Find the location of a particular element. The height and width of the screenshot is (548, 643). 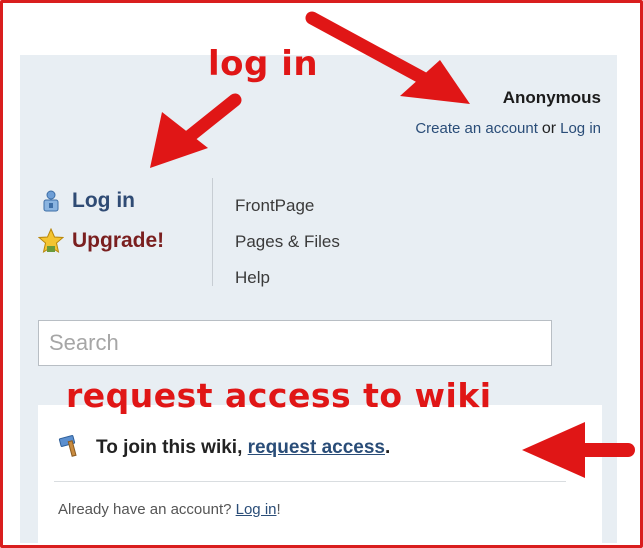

wiki-nav: FrontPage Pages & Files Help is located at coordinates (287, 242).